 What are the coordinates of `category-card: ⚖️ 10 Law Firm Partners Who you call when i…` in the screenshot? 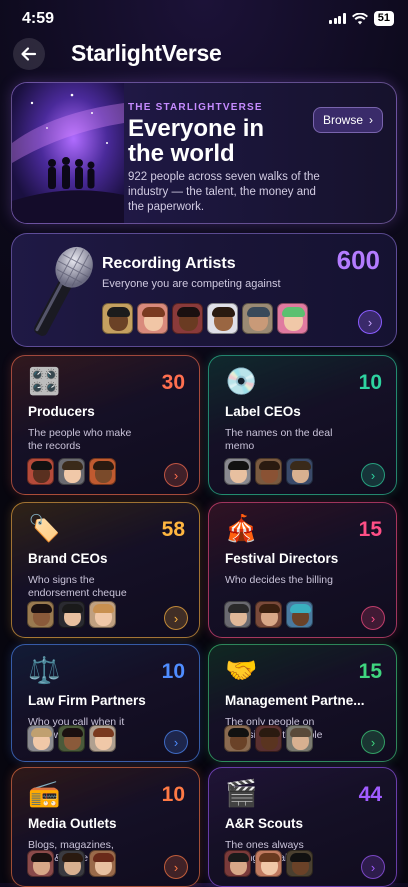 It's located at (105, 703).